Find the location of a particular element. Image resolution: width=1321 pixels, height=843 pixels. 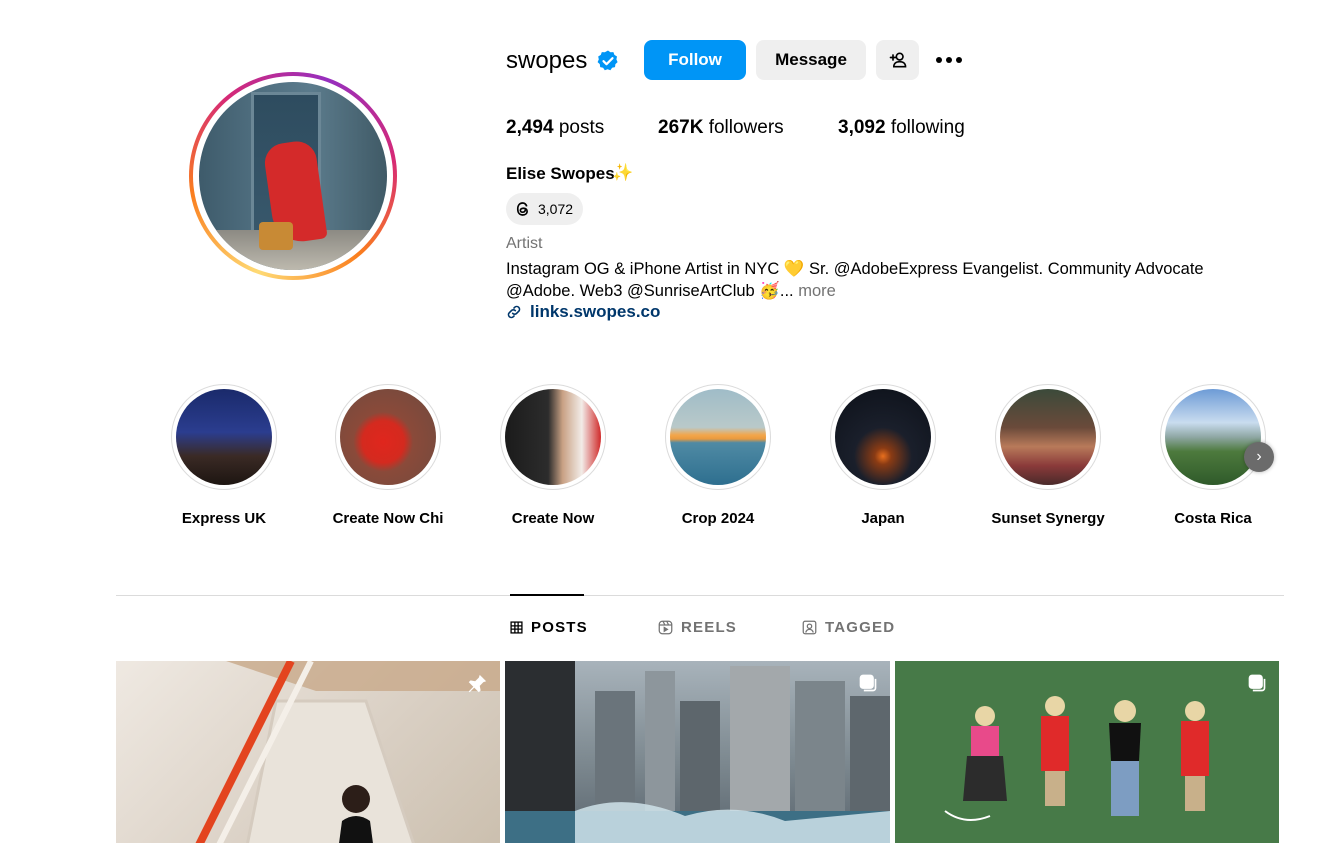

tab-posts-label: POSTS is located at coordinates (559, 627).